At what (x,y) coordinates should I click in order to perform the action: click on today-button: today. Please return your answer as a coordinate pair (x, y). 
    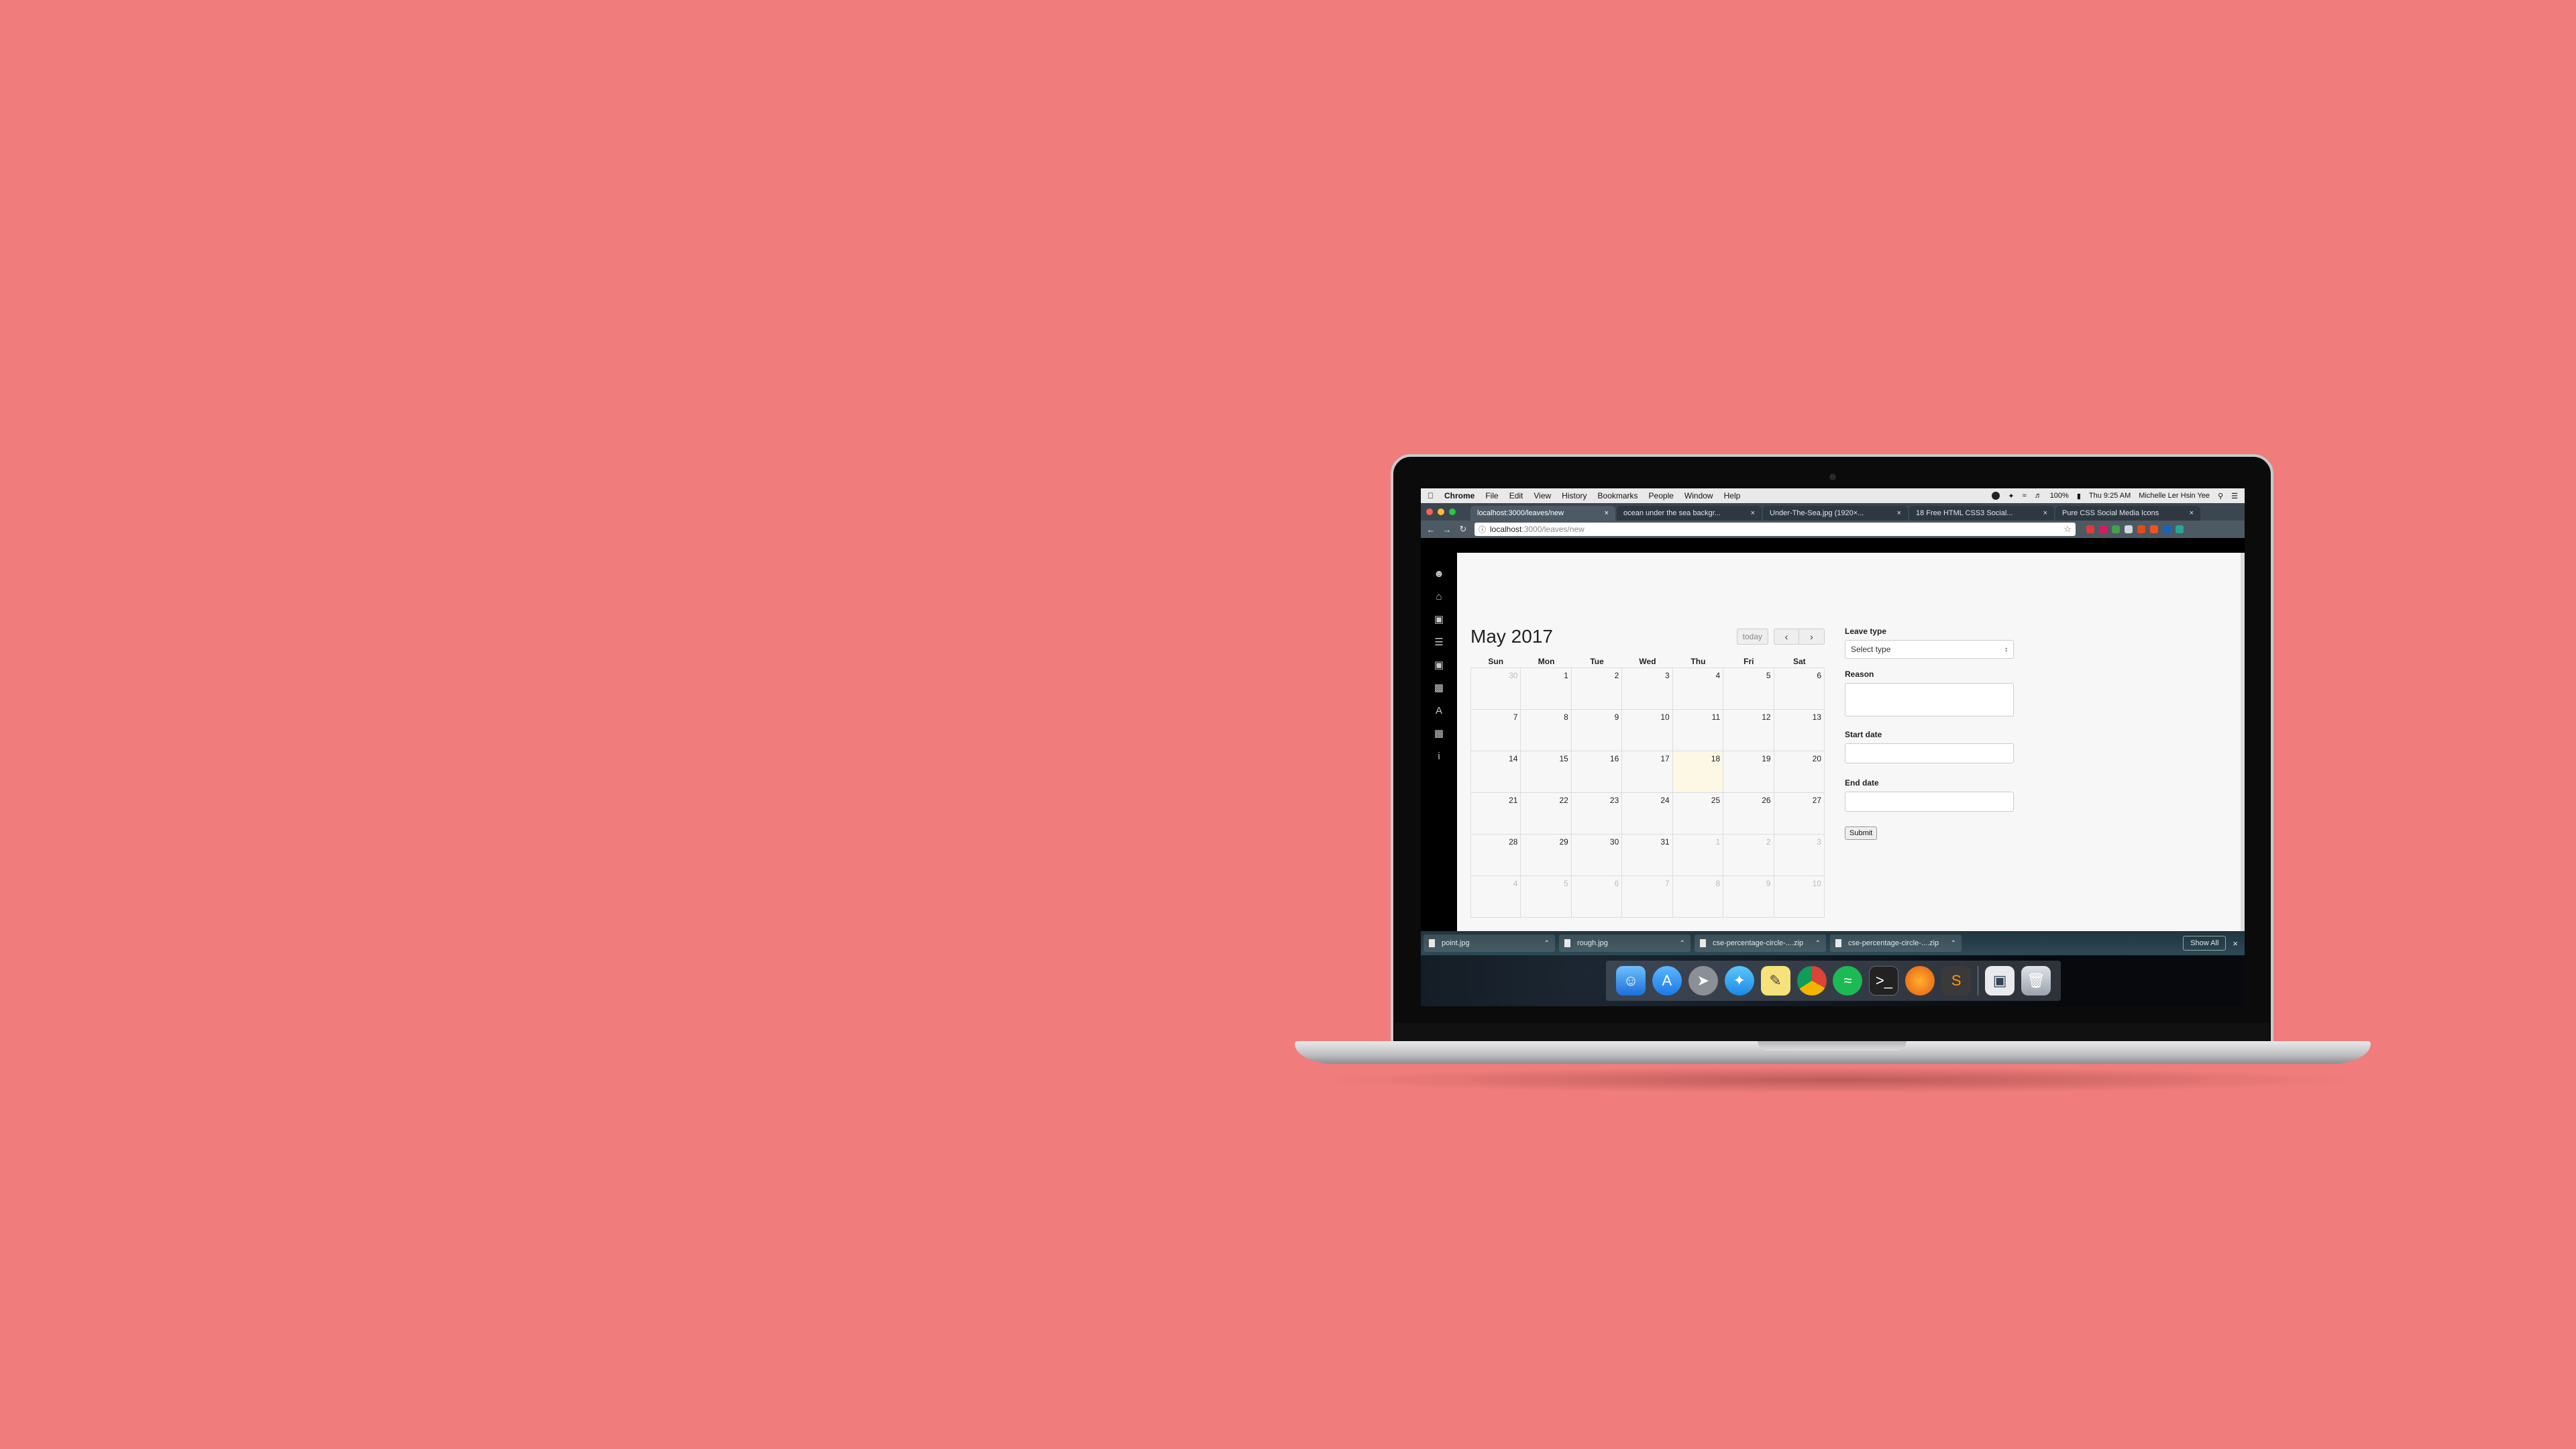
    Looking at the image, I should click on (1752, 637).